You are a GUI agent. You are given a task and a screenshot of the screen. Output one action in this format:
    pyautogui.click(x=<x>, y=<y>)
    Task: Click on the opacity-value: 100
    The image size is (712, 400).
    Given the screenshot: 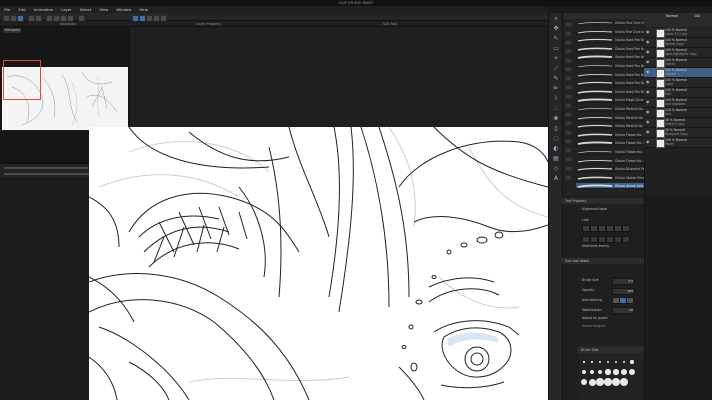 What is the action you would take?
    pyautogui.click(x=623, y=291)
    